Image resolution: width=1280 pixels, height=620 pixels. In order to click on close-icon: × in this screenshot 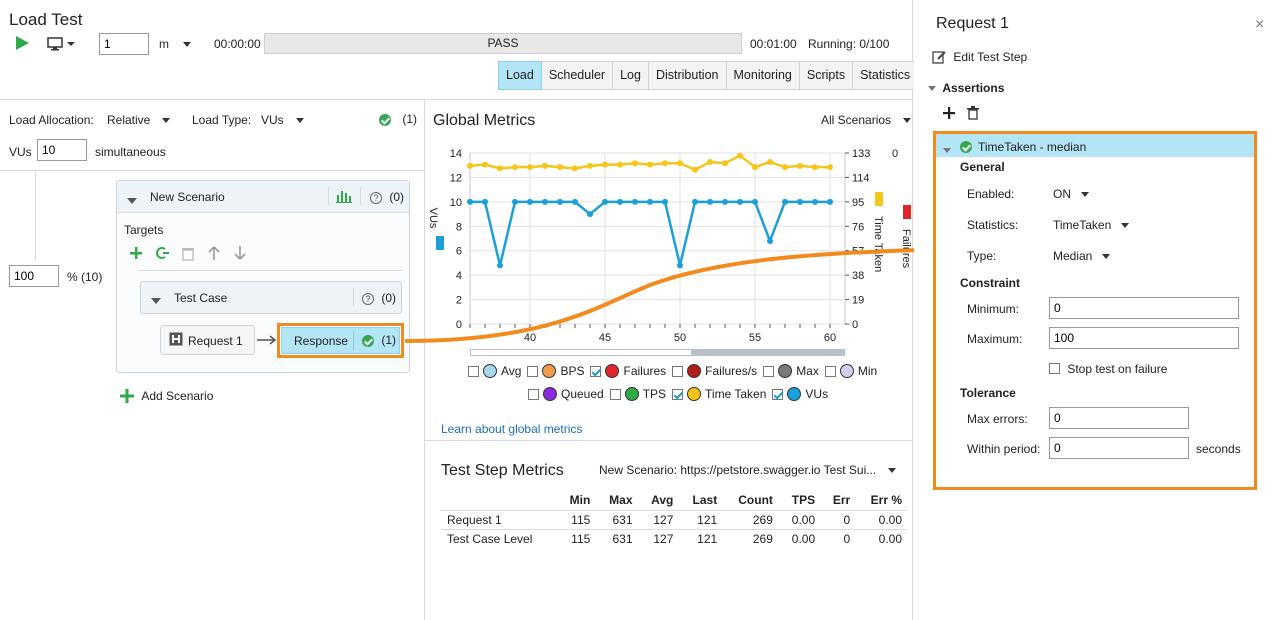, I will do `click(1259, 25)`.